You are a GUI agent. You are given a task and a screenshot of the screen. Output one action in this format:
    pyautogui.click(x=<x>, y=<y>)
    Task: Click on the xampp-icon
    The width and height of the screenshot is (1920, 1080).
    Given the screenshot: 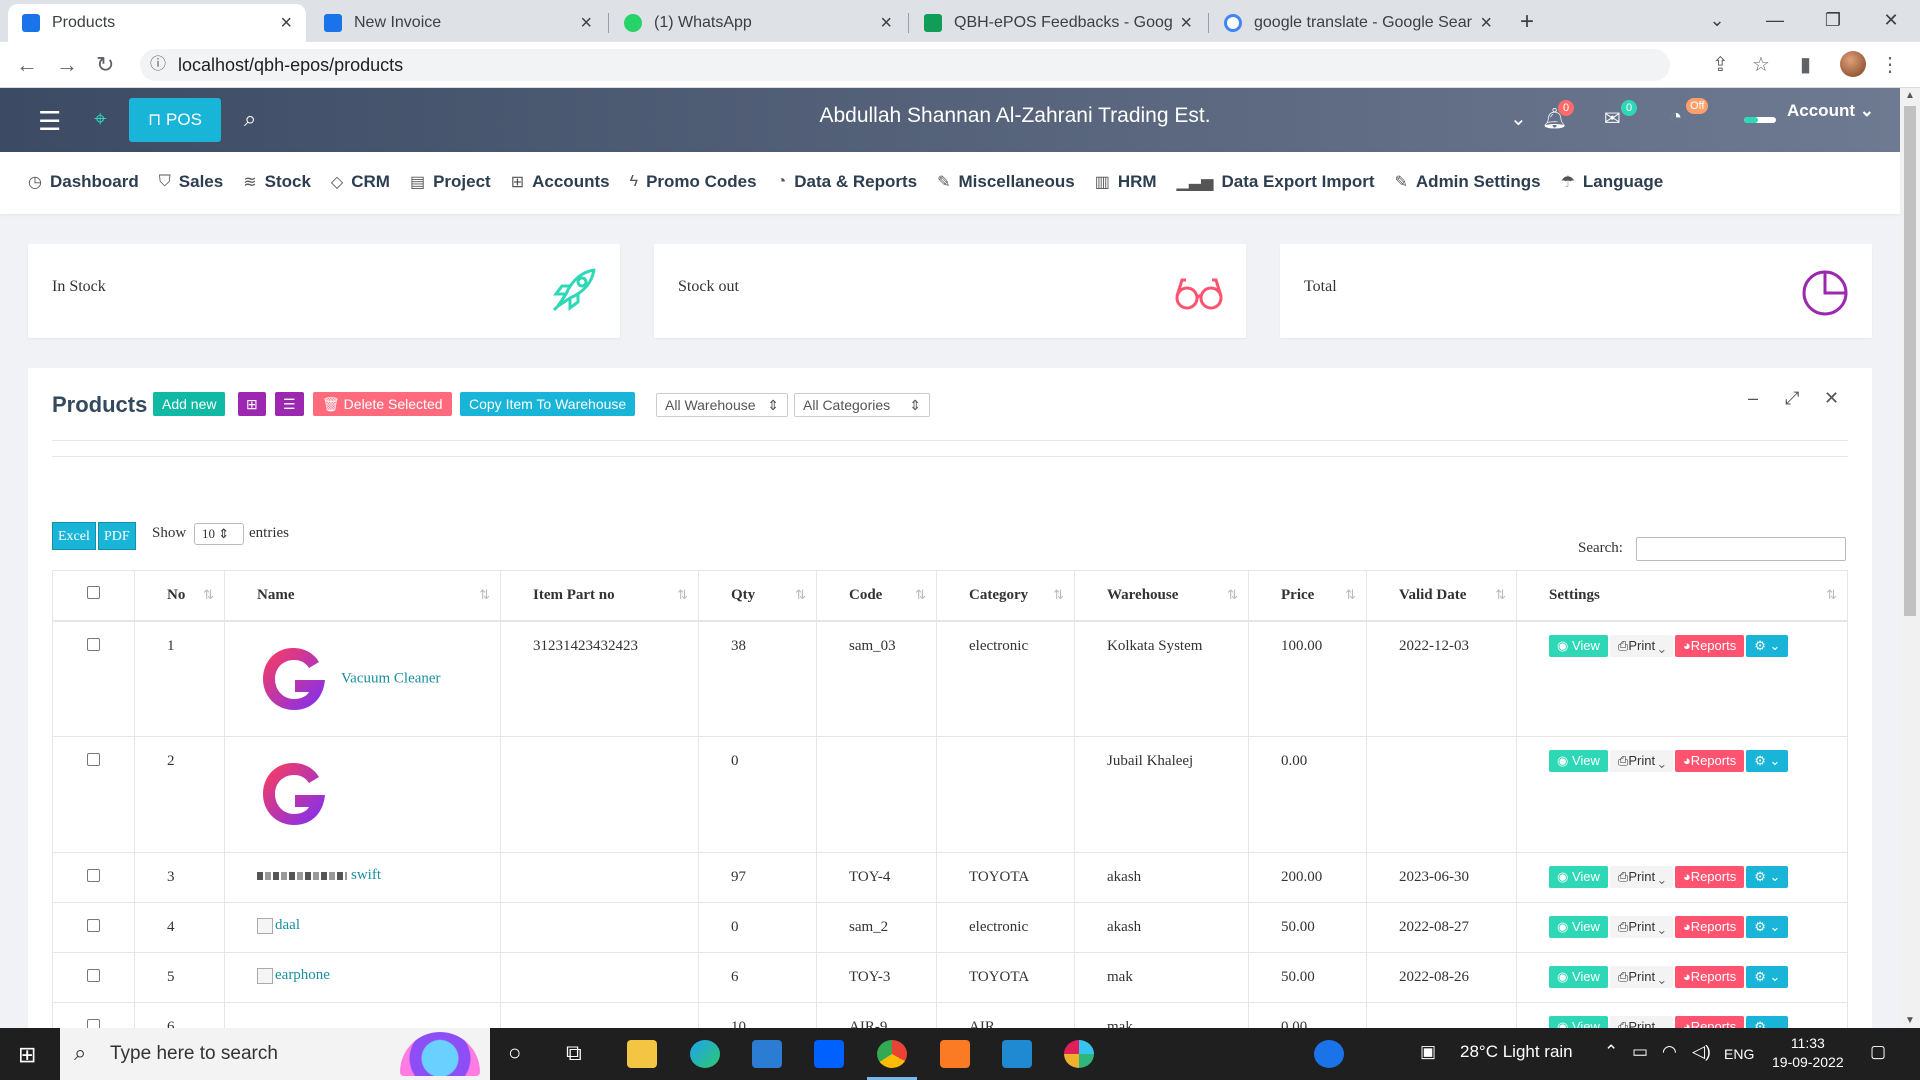 What is the action you would take?
    pyautogui.click(x=955, y=1054)
    